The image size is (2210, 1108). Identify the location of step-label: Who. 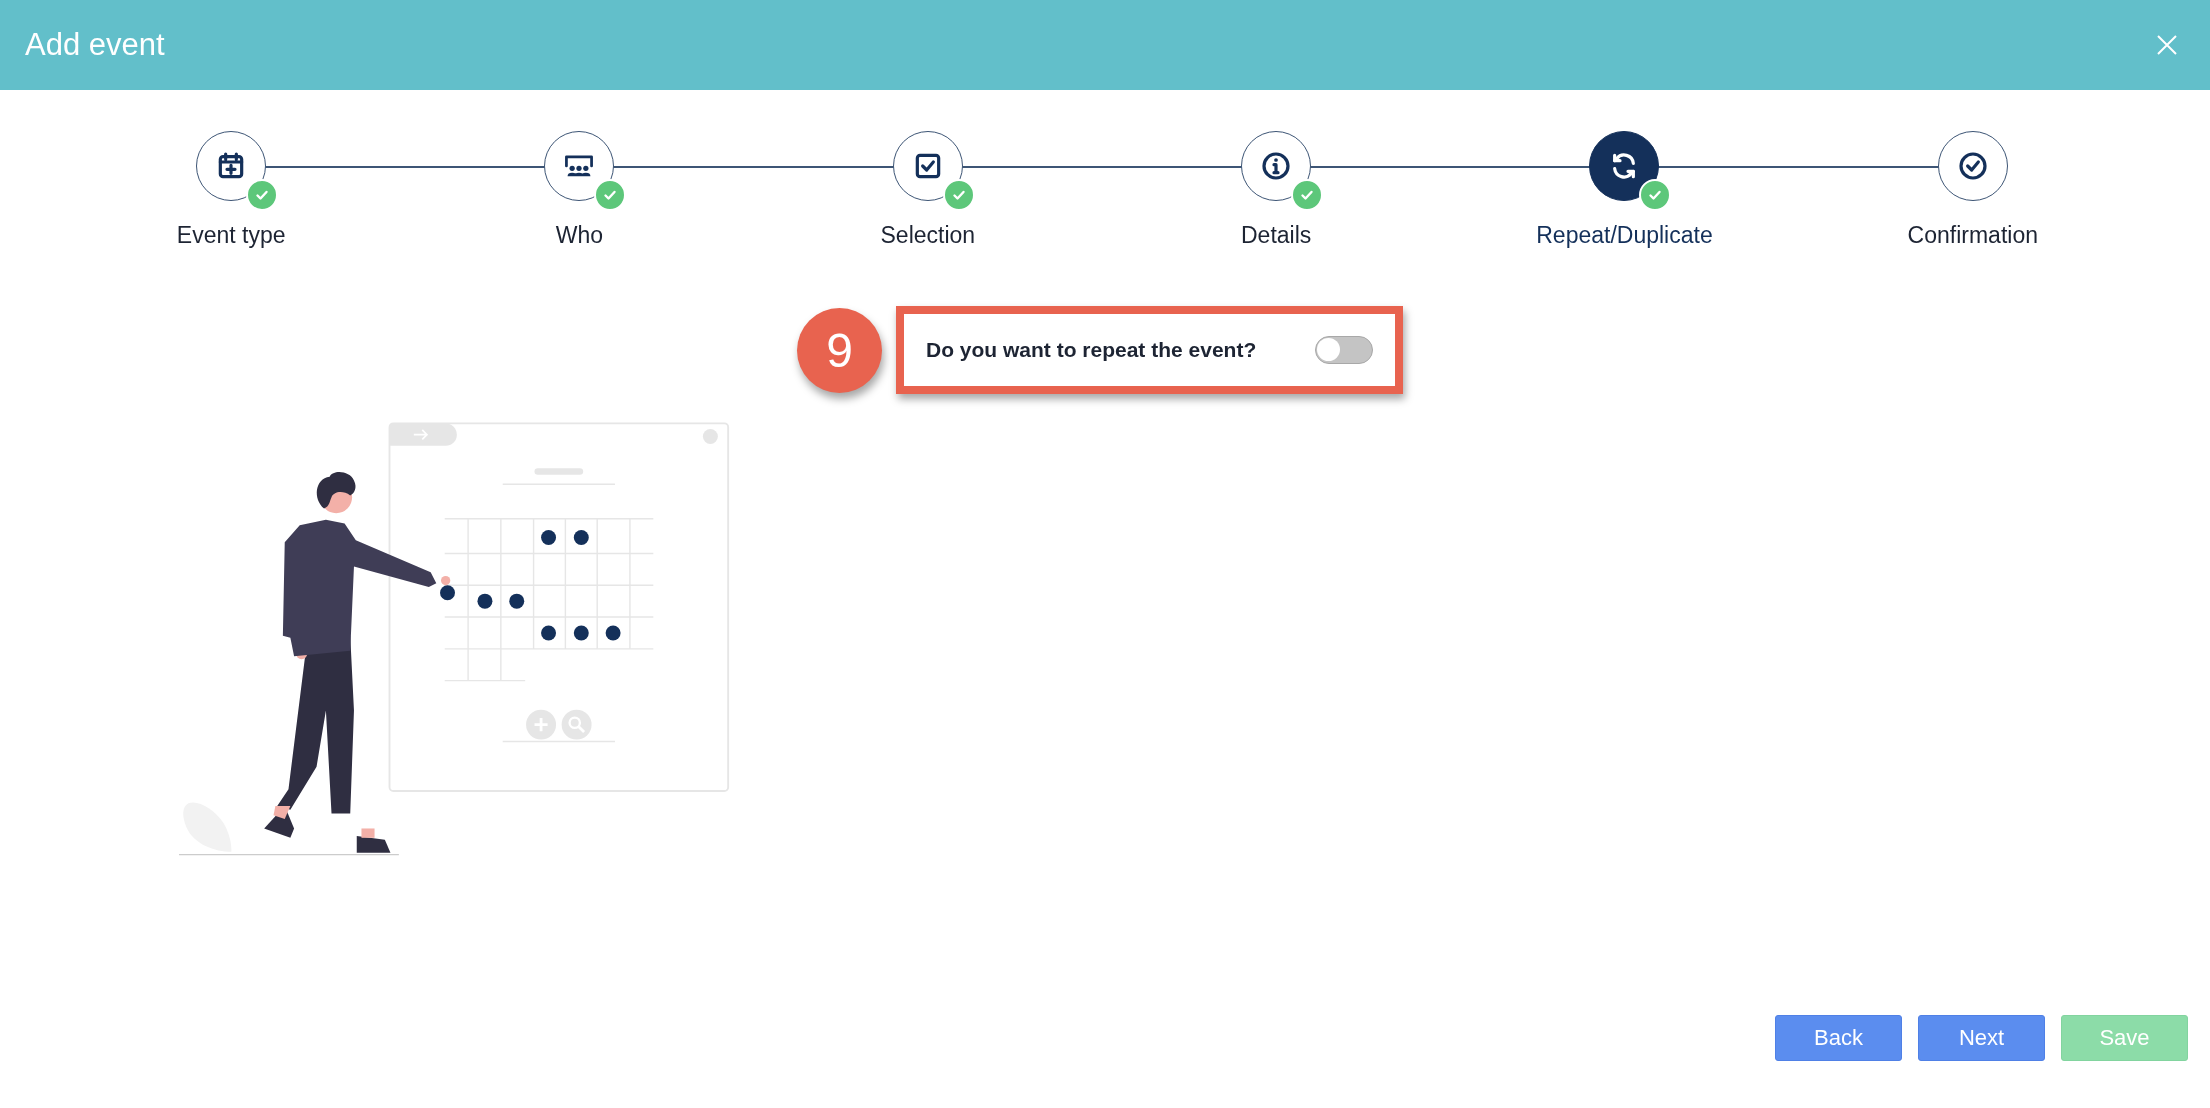
(579, 235).